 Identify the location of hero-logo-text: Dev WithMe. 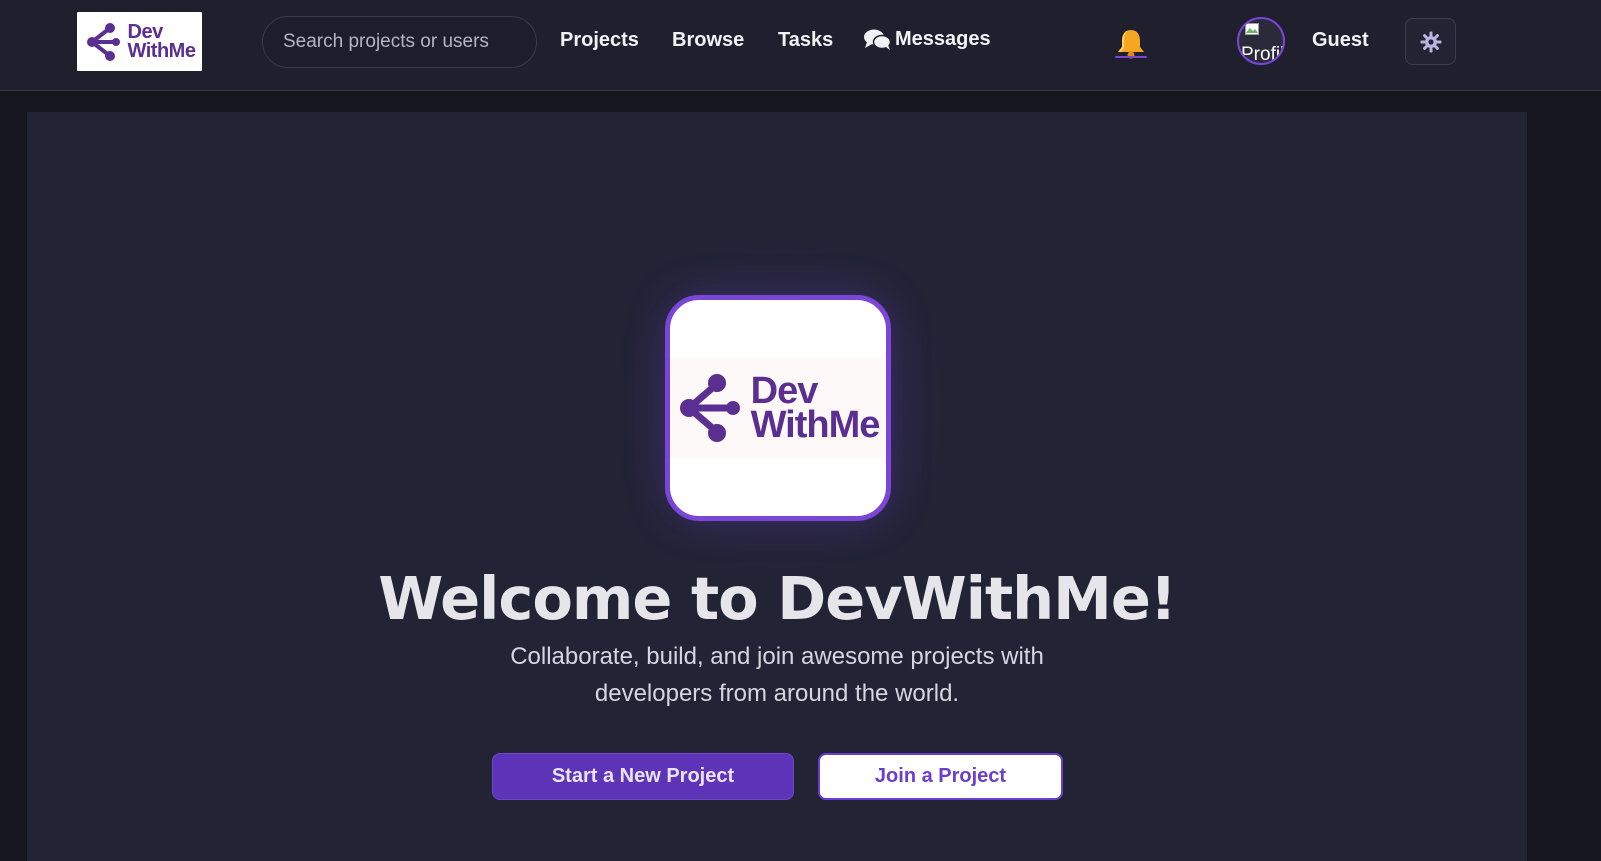
(815, 407).